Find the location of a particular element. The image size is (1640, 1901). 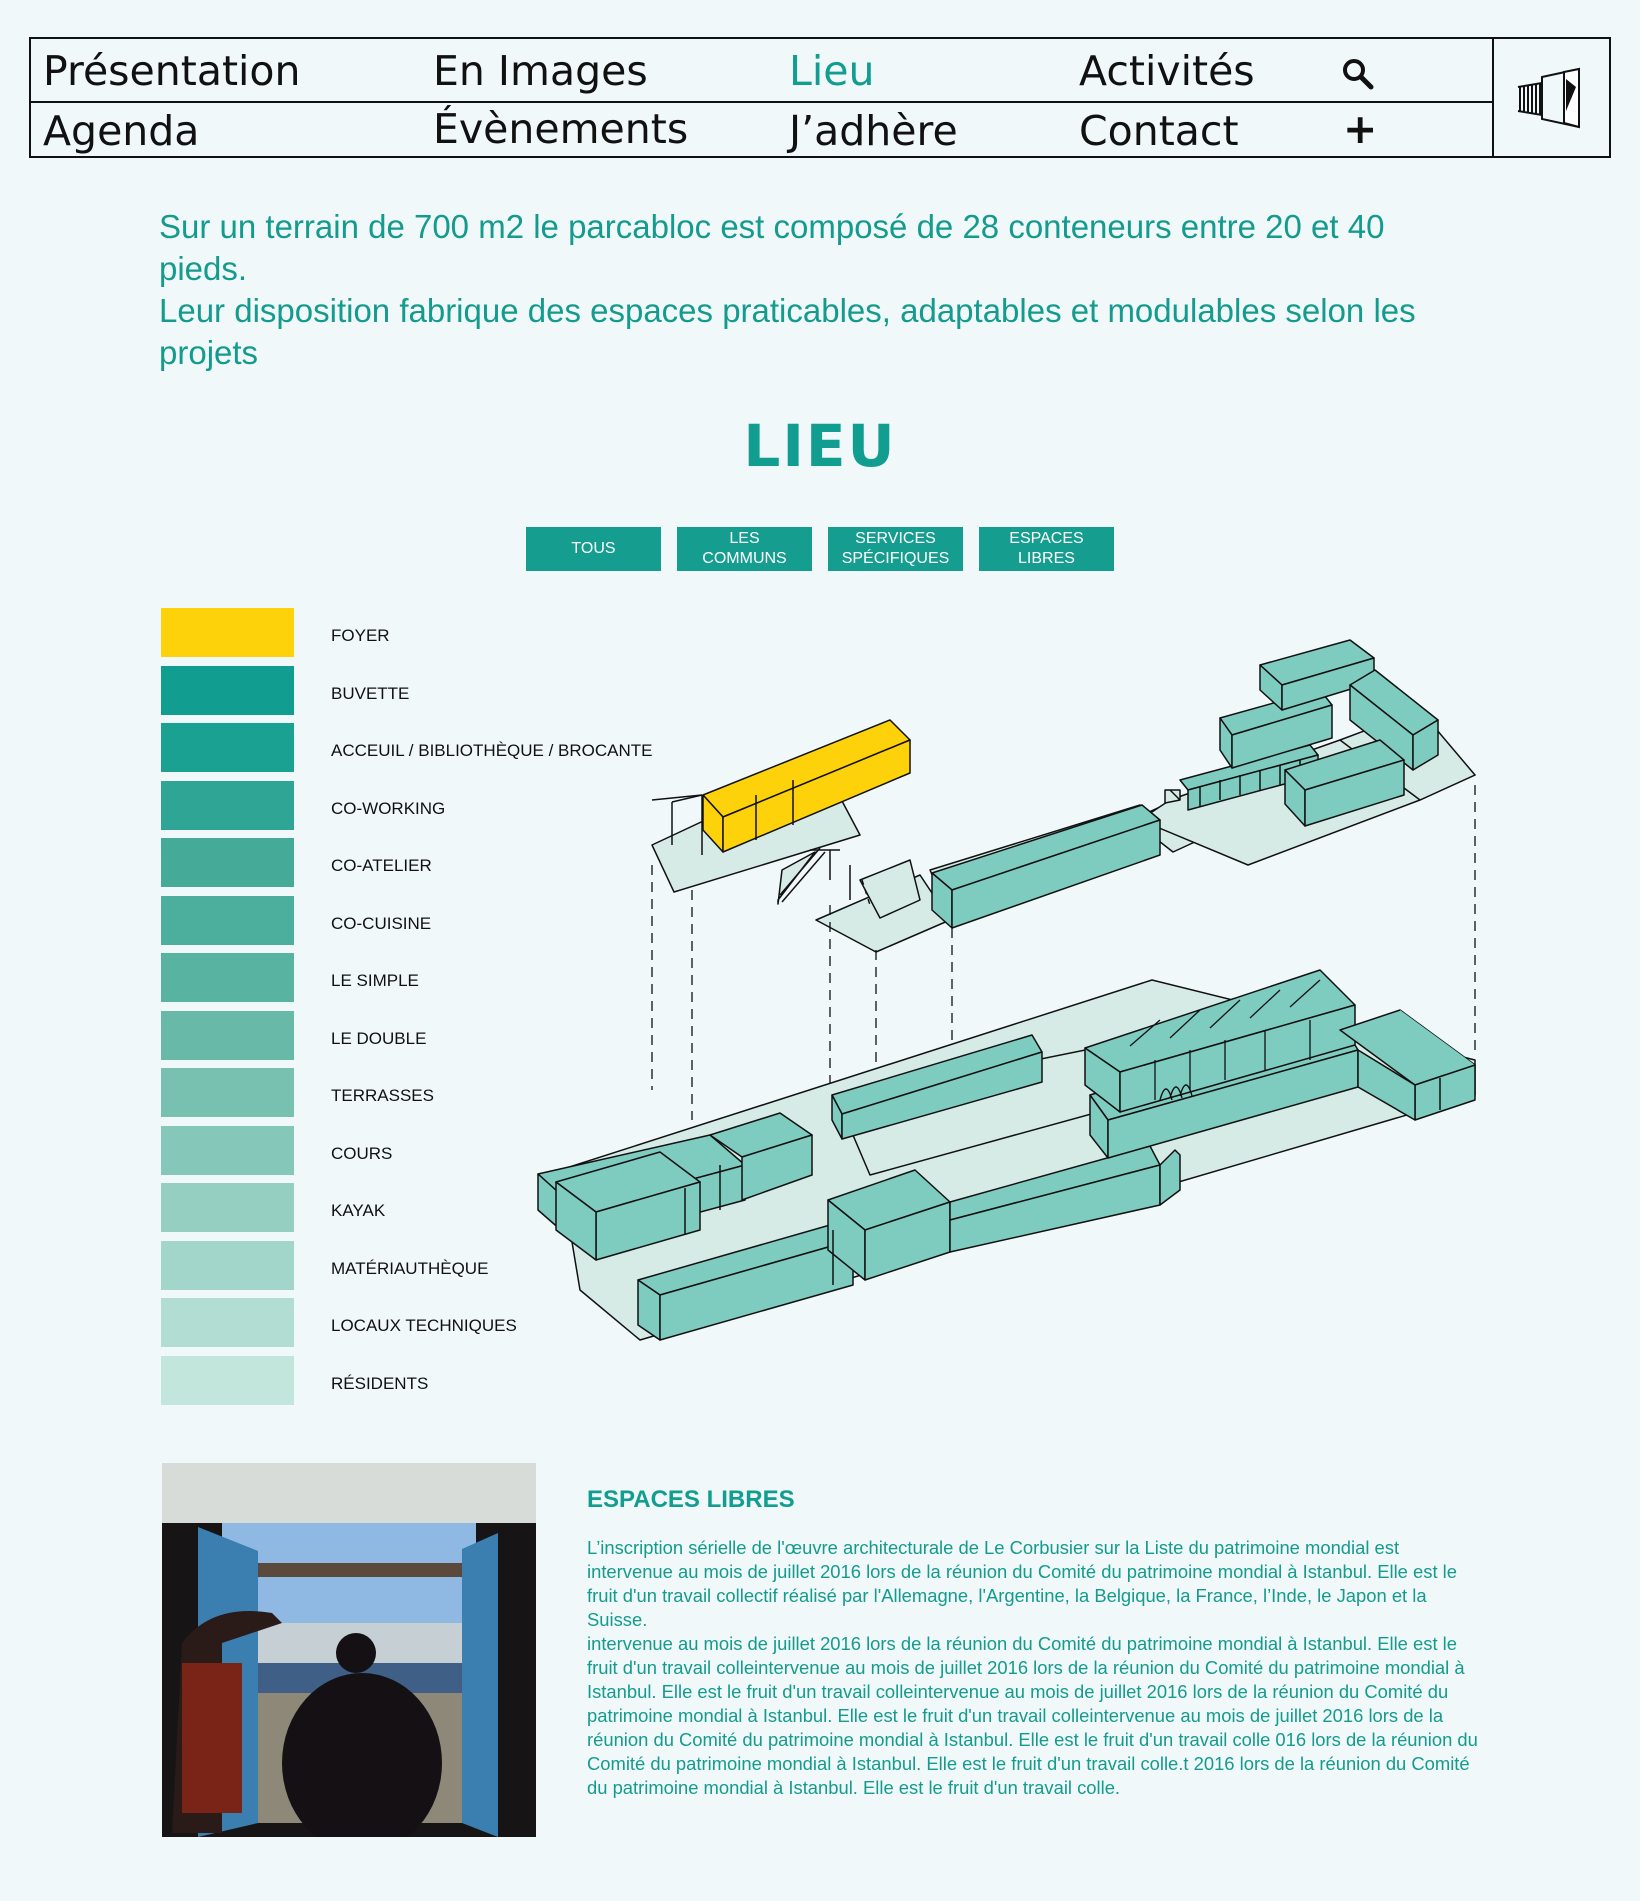

filter-espaces-libres-button: ESPACES LIBRES is located at coordinates (1046, 549).